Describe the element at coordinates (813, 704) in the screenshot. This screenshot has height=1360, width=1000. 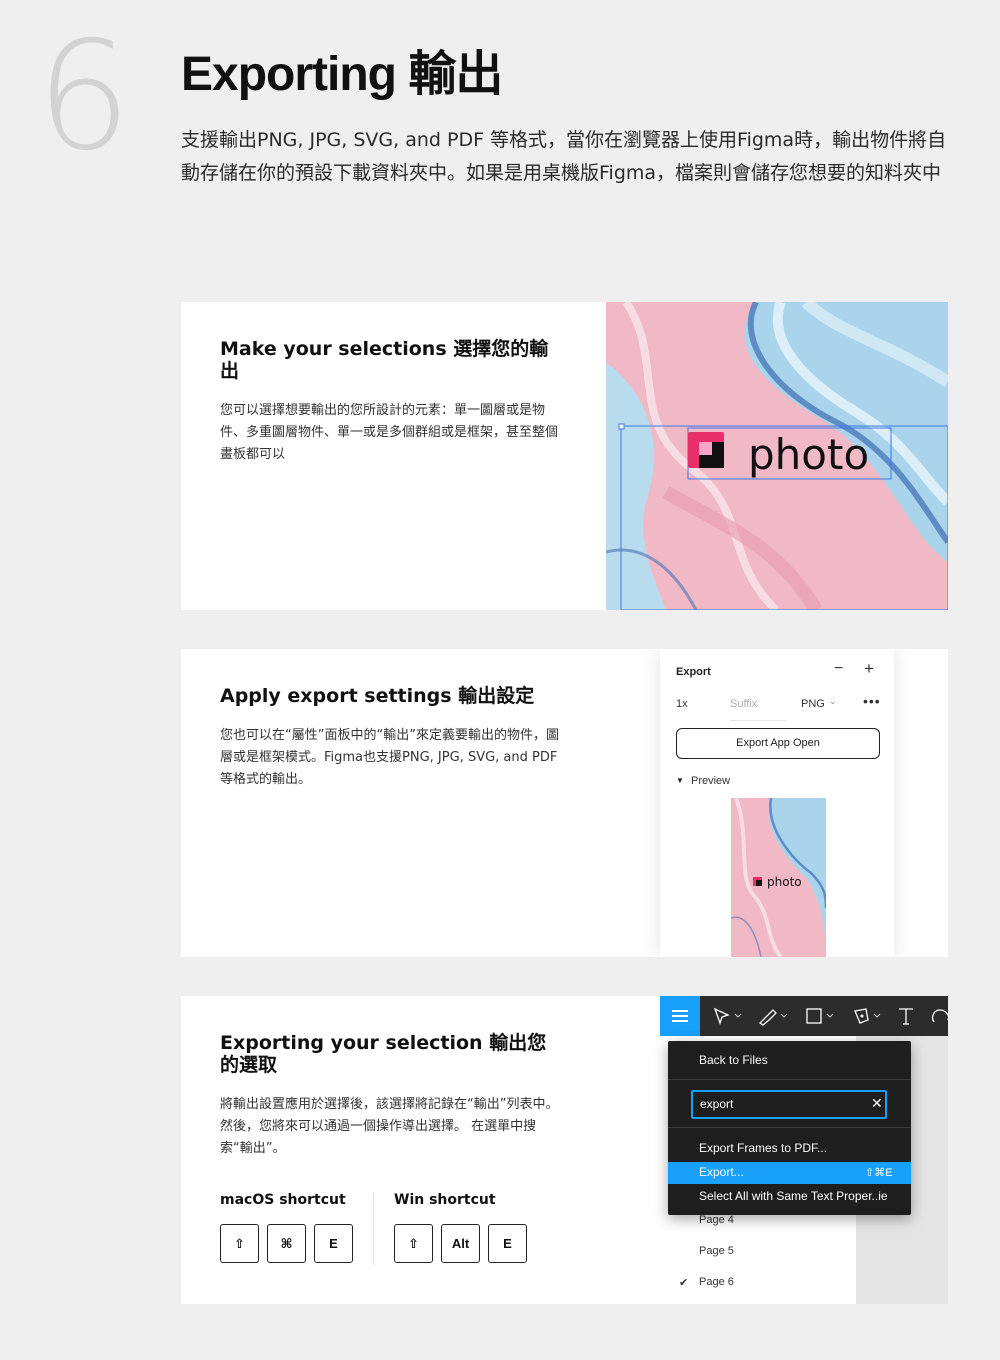
I see `format-select: PNG` at that location.